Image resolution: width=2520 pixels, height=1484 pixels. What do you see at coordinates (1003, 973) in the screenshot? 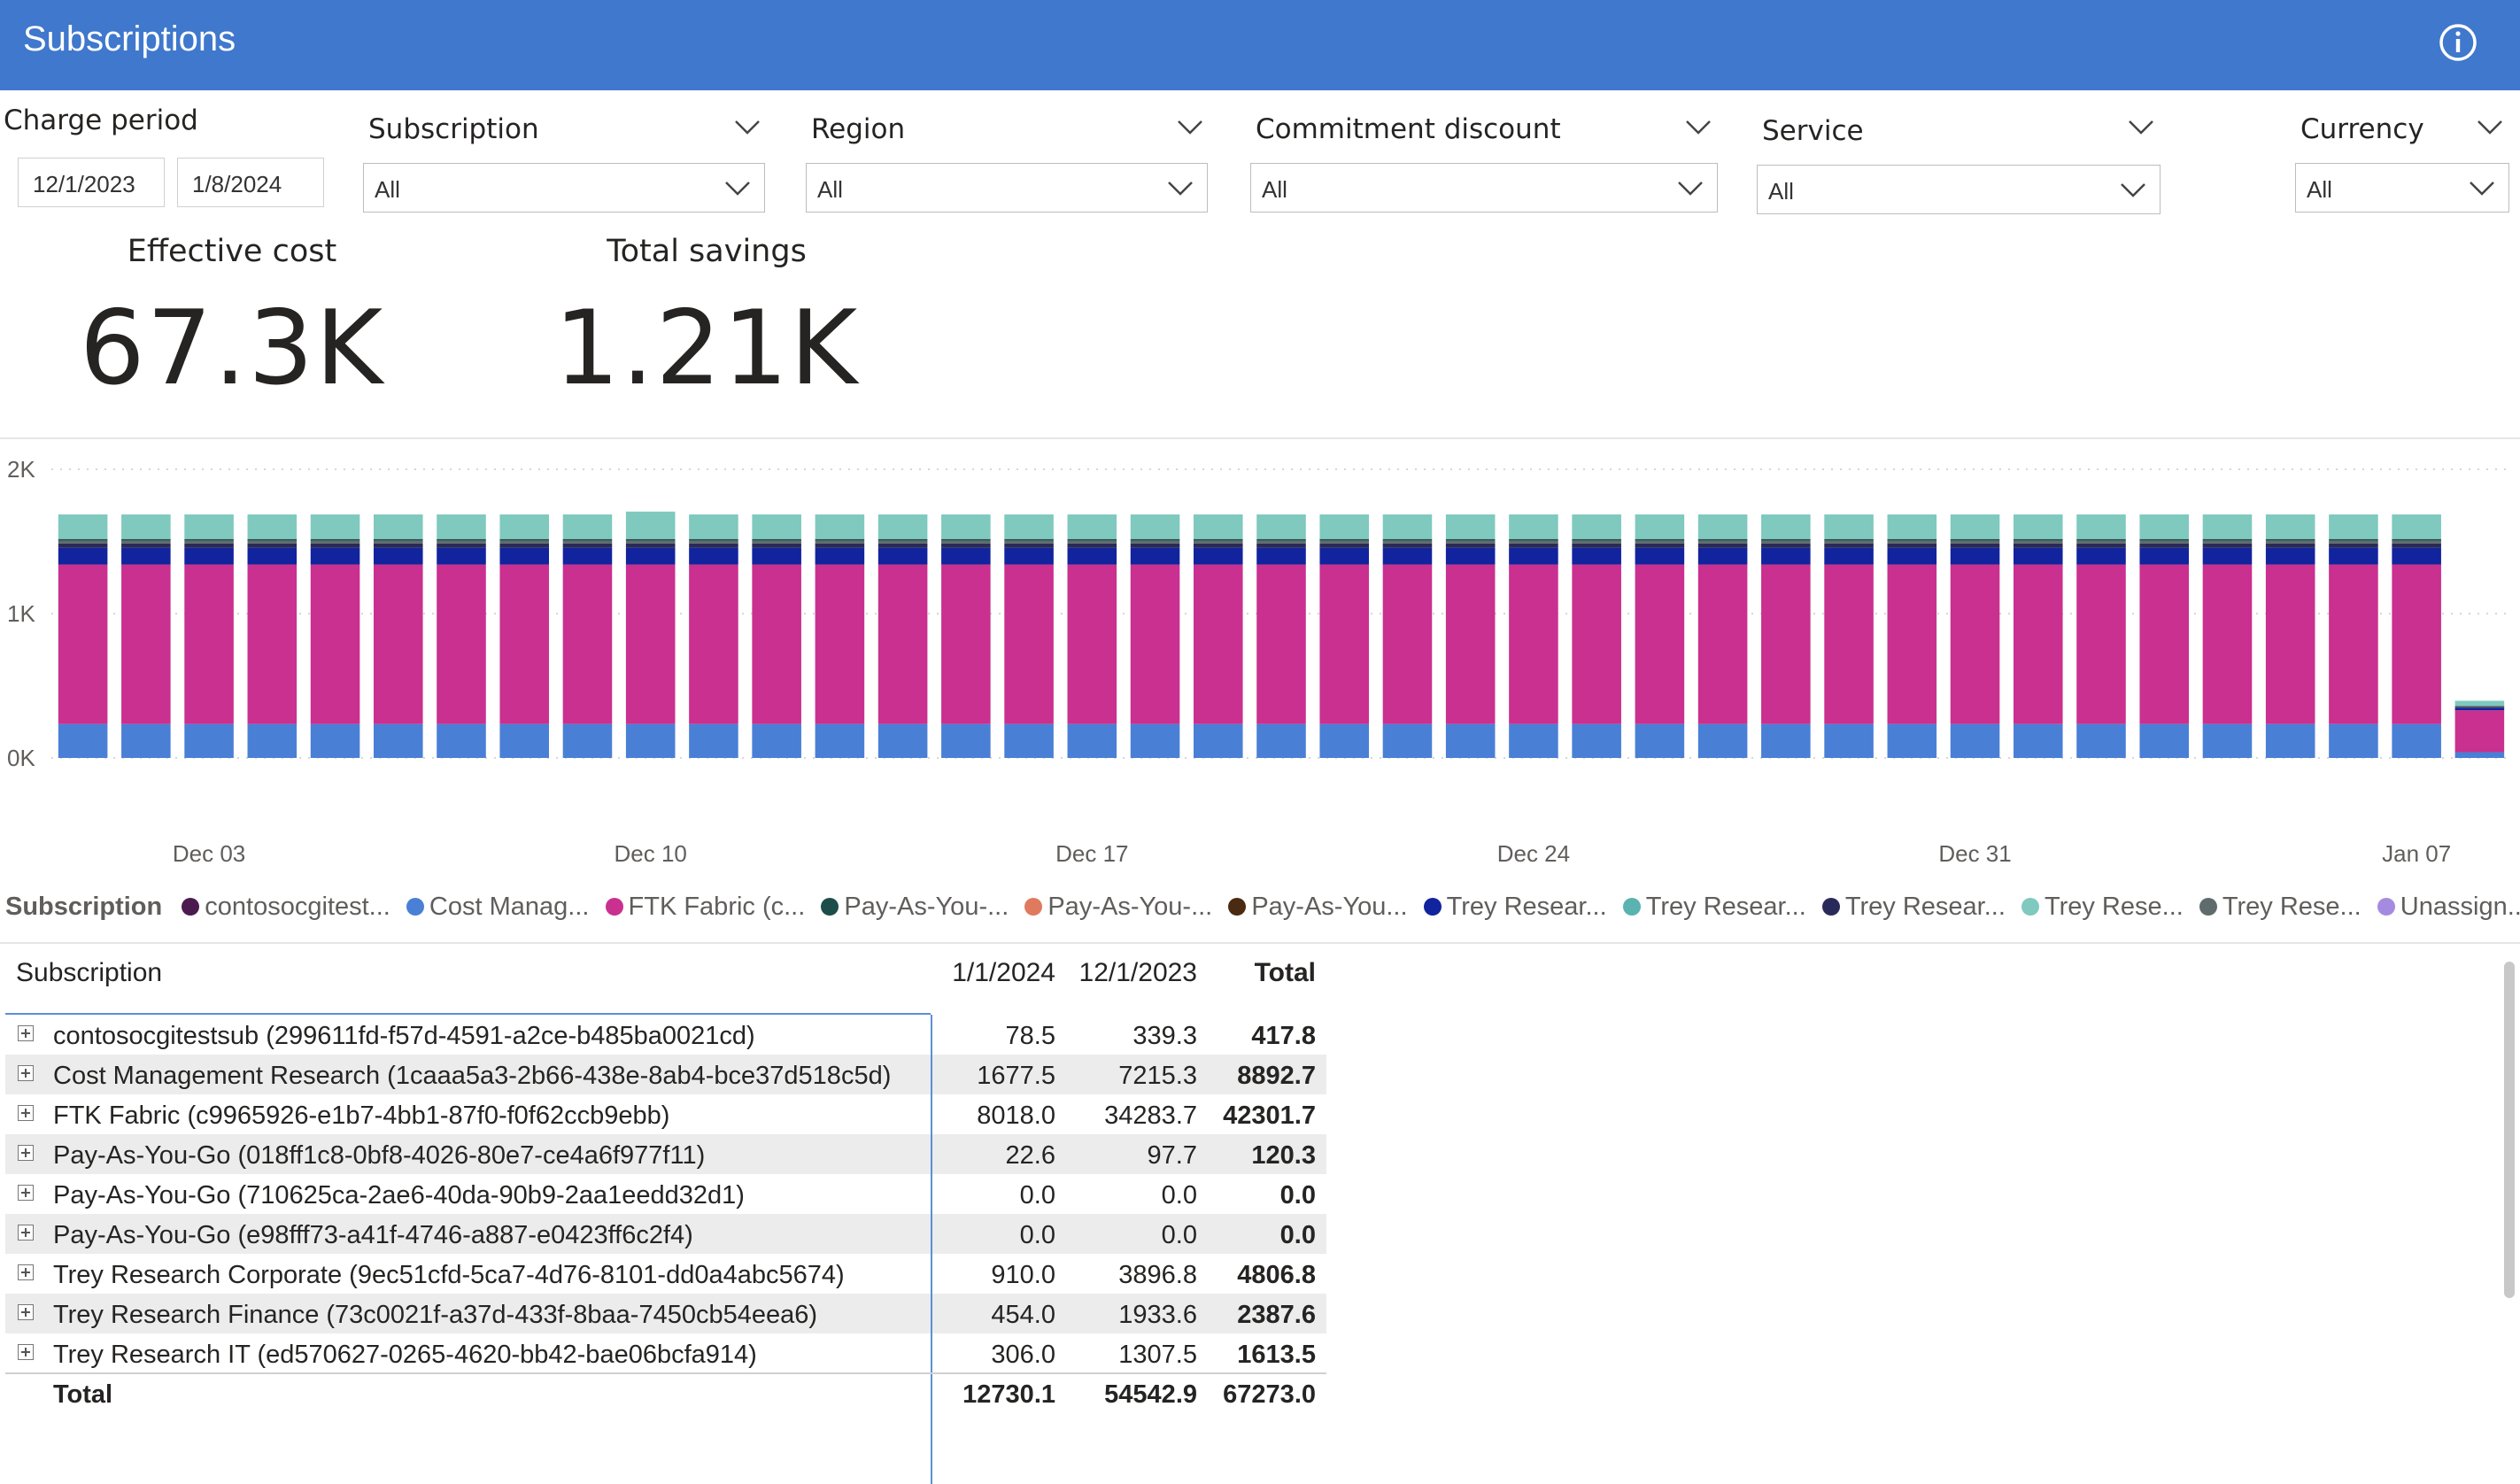
I see `column-header-1-1-2024: 1/1/2024` at bounding box center [1003, 973].